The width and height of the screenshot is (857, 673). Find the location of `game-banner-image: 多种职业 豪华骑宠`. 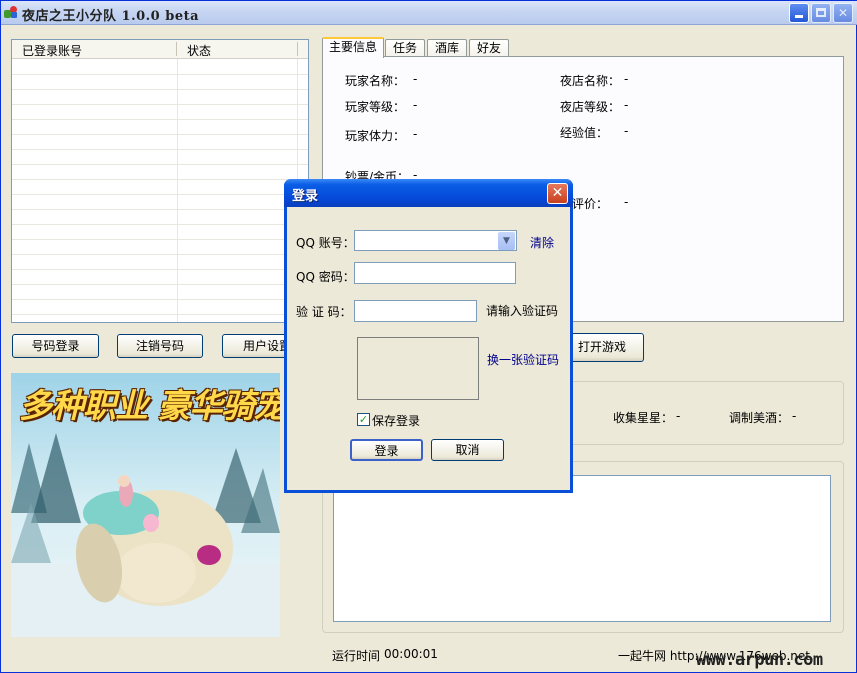

game-banner-image: 多种职业 豪华骑宠 is located at coordinates (145, 505).